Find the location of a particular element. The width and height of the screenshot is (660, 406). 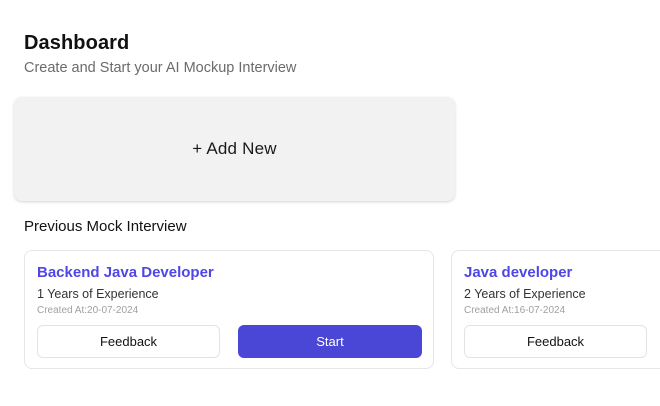

start-button: Start is located at coordinates (330, 341).